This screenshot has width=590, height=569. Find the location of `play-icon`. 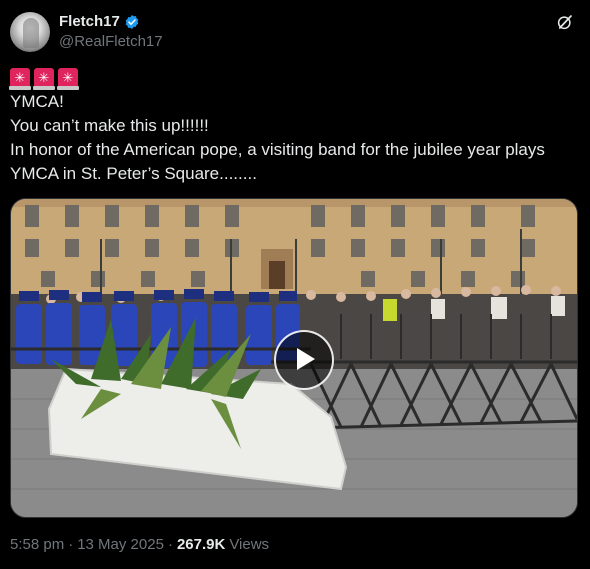

play-icon is located at coordinates (304, 360).